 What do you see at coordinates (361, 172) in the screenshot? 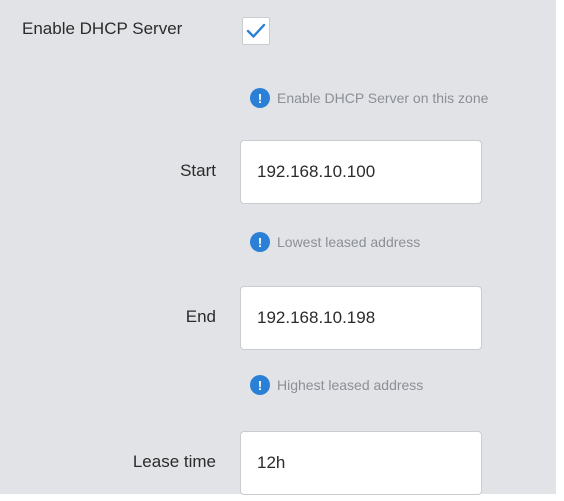
I see `start-address-input` at bounding box center [361, 172].